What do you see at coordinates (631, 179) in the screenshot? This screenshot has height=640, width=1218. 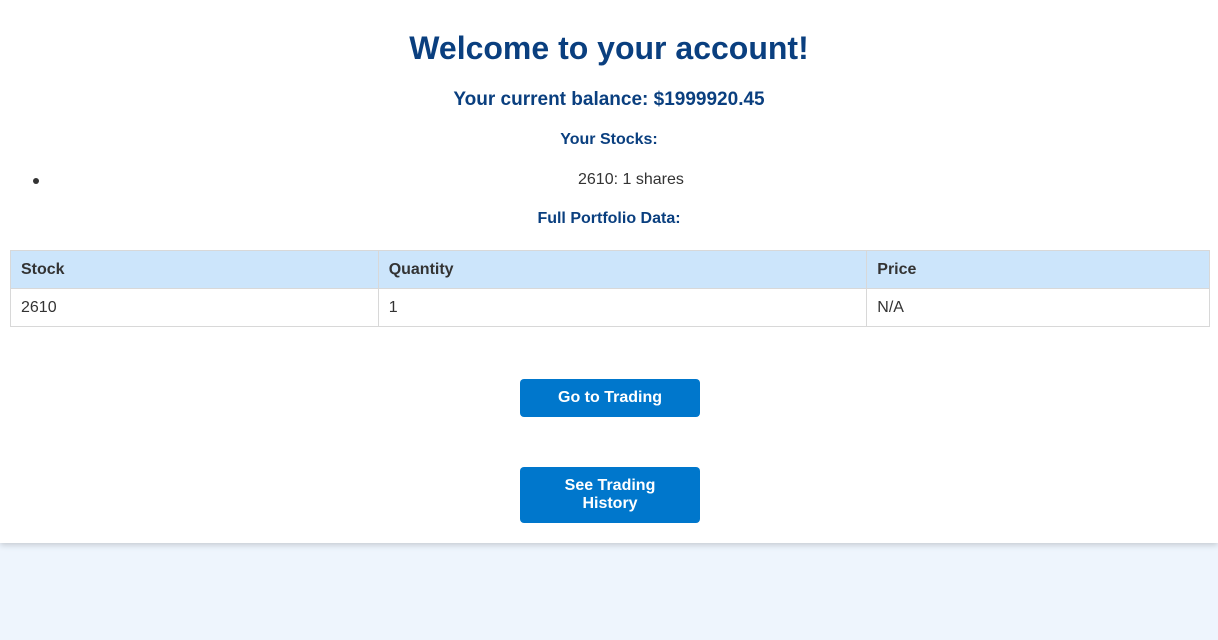 I see `stock-item-text: 2610: 1 shares` at bounding box center [631, 179].